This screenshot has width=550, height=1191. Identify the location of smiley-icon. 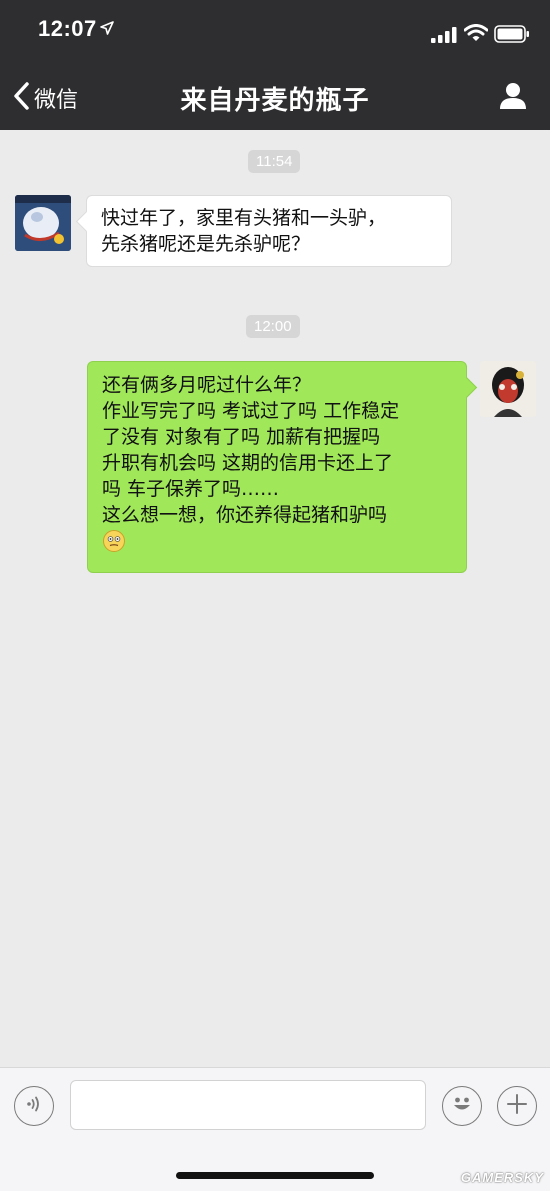
(462, 1106).